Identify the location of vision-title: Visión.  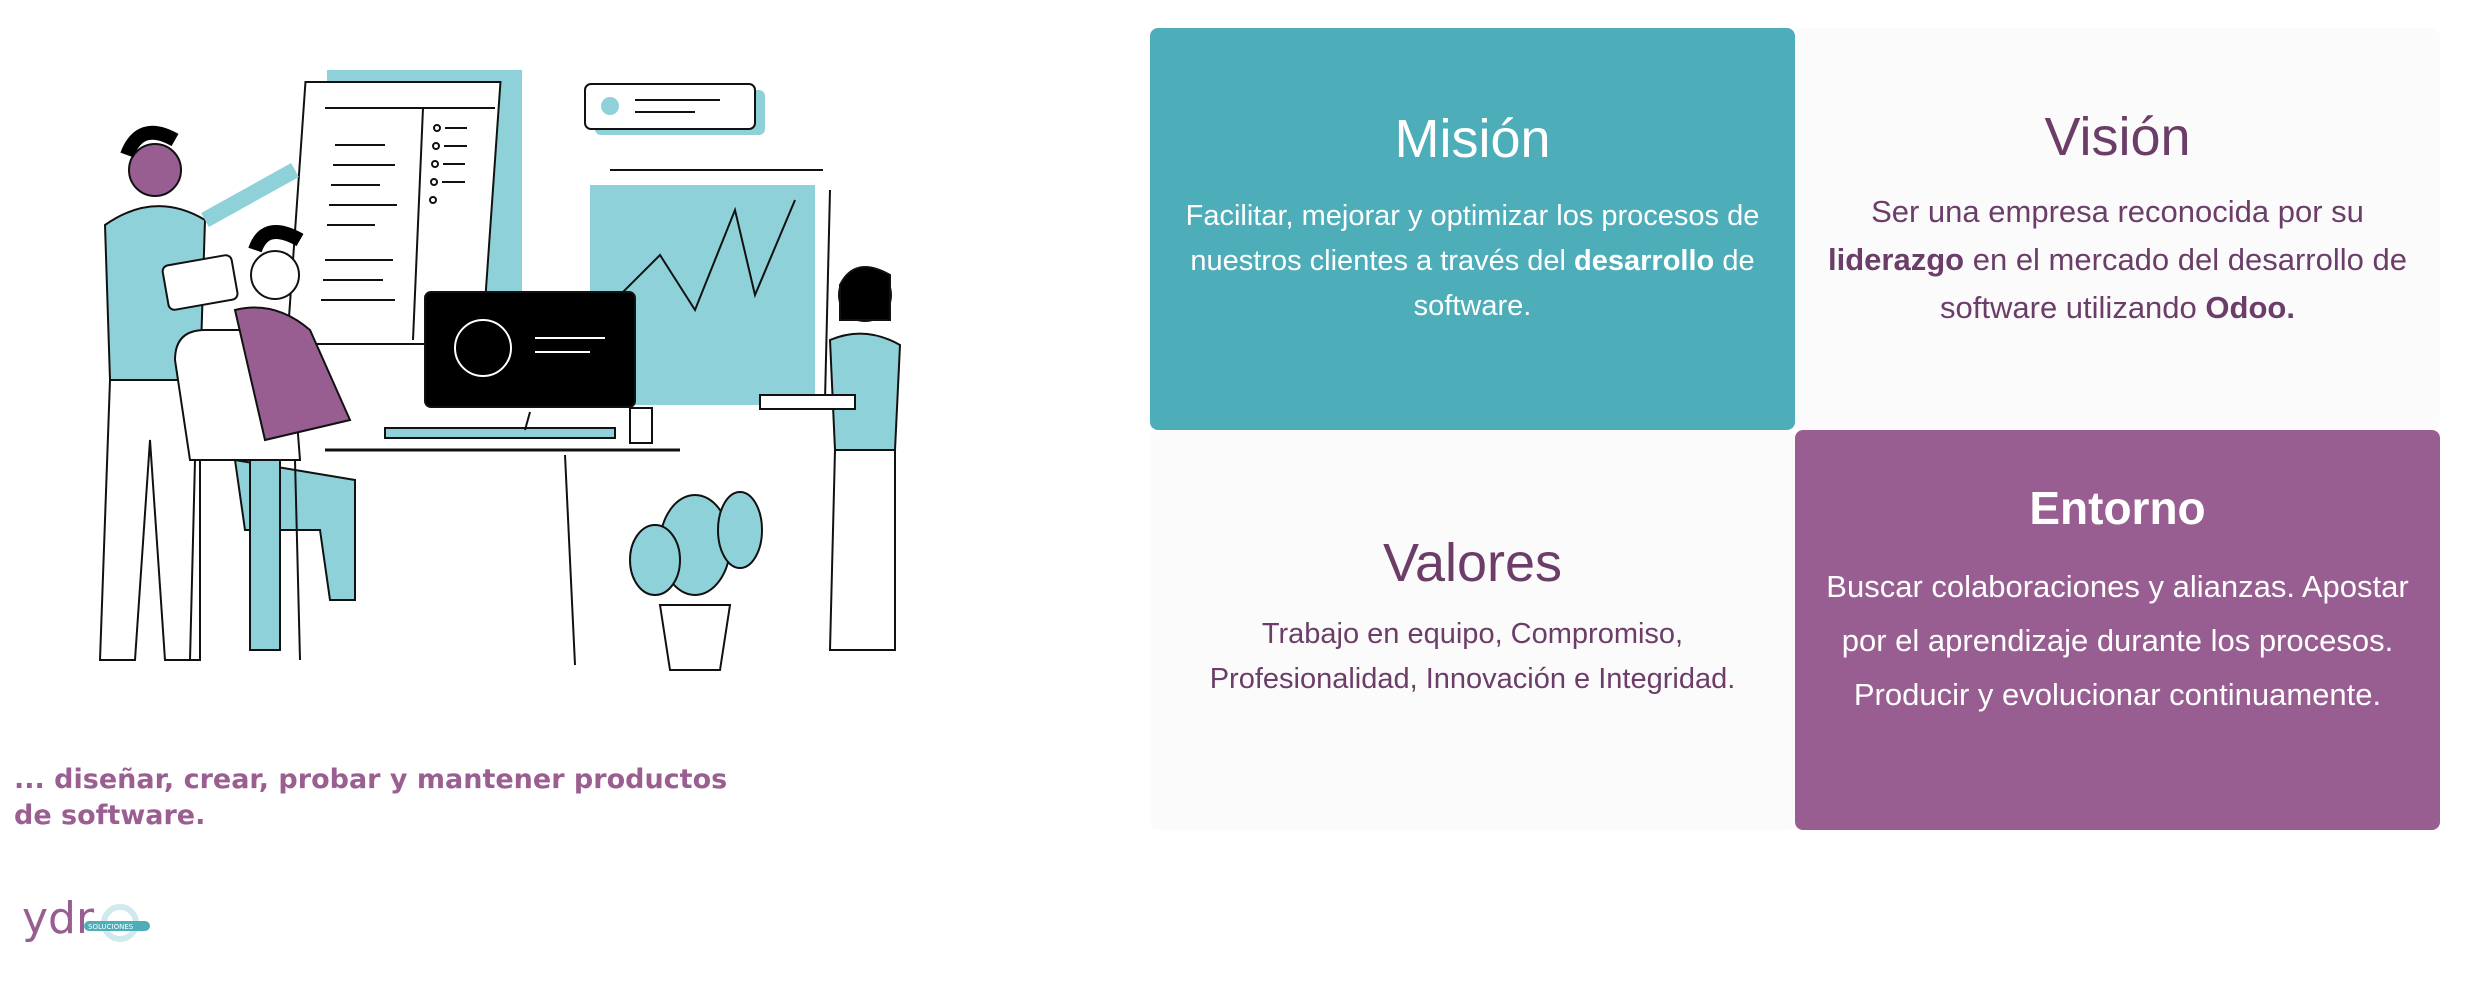
(2117, 137).